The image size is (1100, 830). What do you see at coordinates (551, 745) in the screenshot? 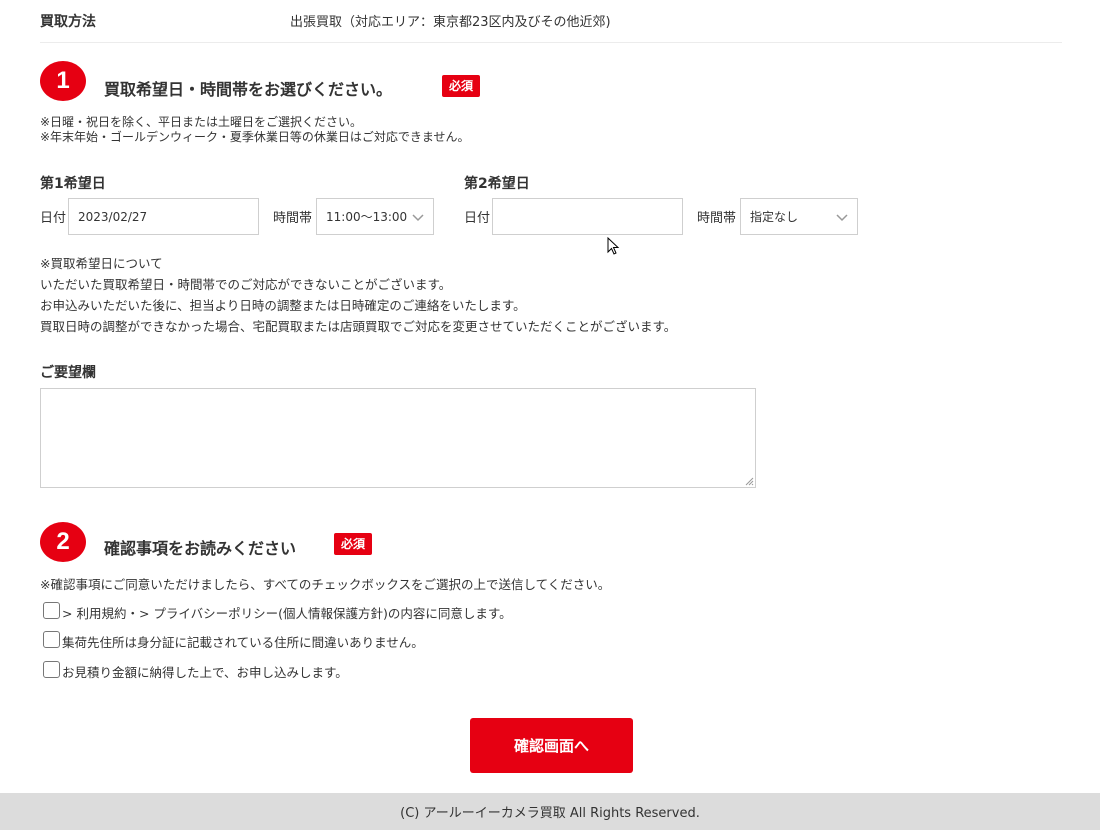
I see `confirm-screen-button: 確認画面へ` at bounding box center [551, 745].